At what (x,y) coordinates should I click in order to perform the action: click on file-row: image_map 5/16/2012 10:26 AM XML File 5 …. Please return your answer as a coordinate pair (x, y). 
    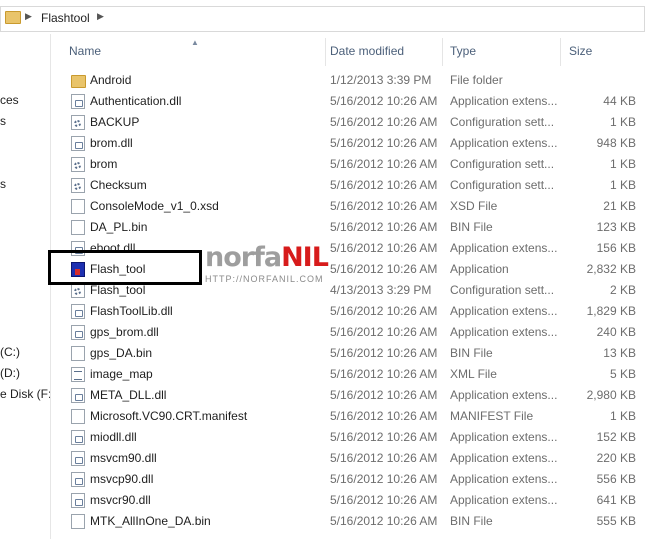
    Looking at the image, I should click on (352, 374).